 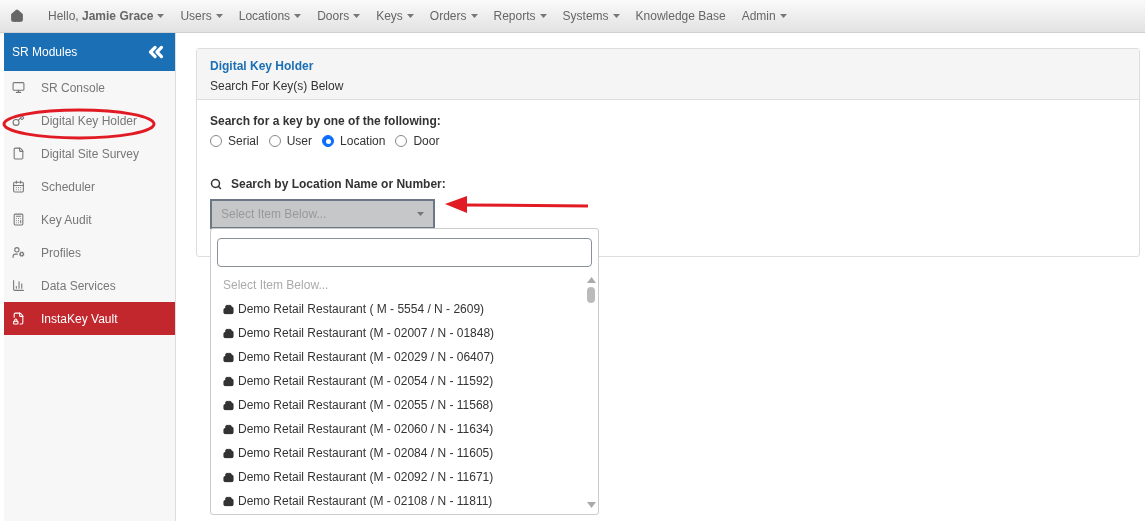 I want to click on radio-label: User, so click(x=299, y=141).